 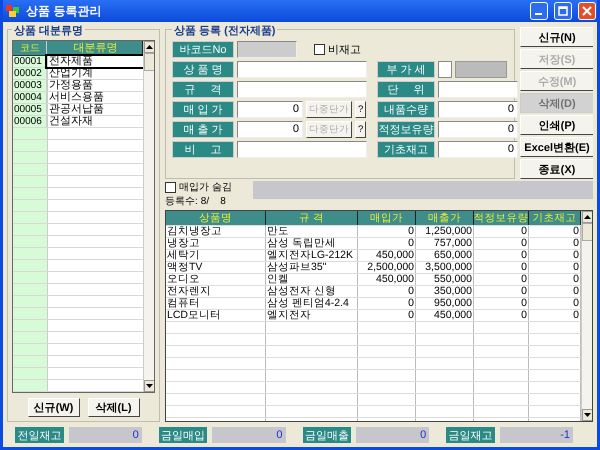 What do you see at coordinates (445, 243) in the screenshot?
I see `table-cell: 757,000` at bounding box center [445, 243].